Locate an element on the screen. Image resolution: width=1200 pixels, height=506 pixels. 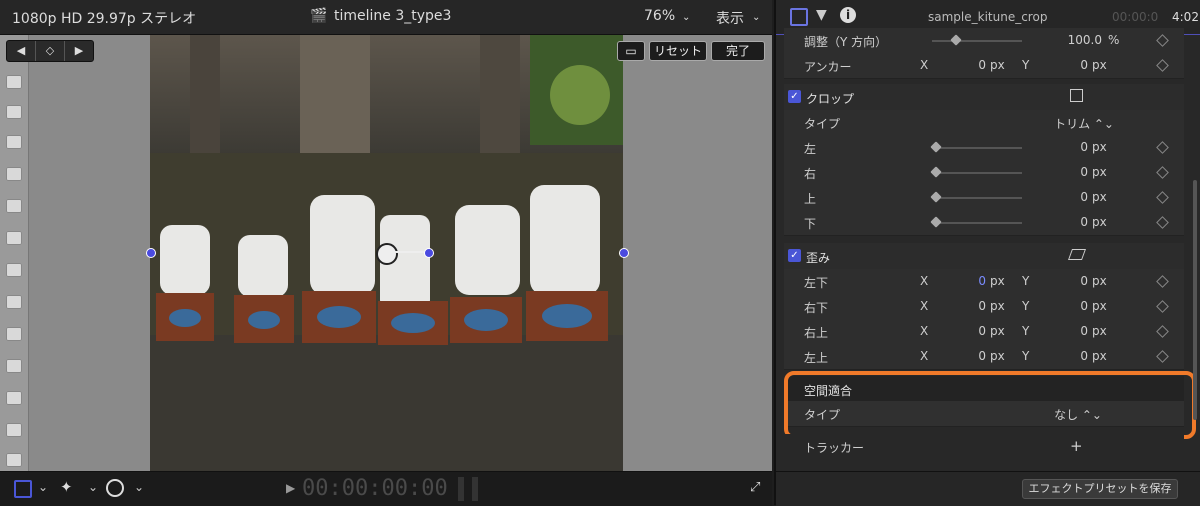
timecode-value: 4:02 is located at coordinates (1185, 17).